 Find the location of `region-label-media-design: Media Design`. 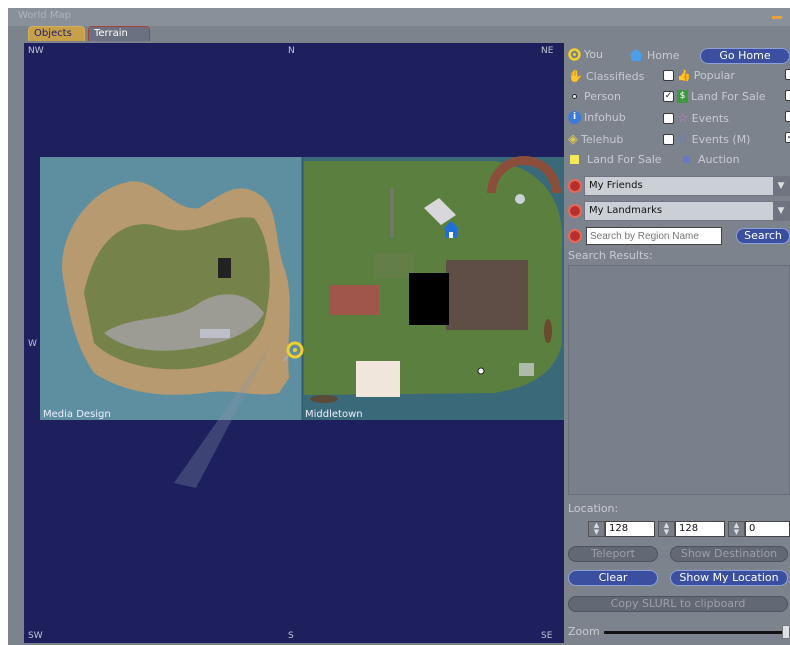

region-label-media-design: Media Design is located at coordinates (77, 414).